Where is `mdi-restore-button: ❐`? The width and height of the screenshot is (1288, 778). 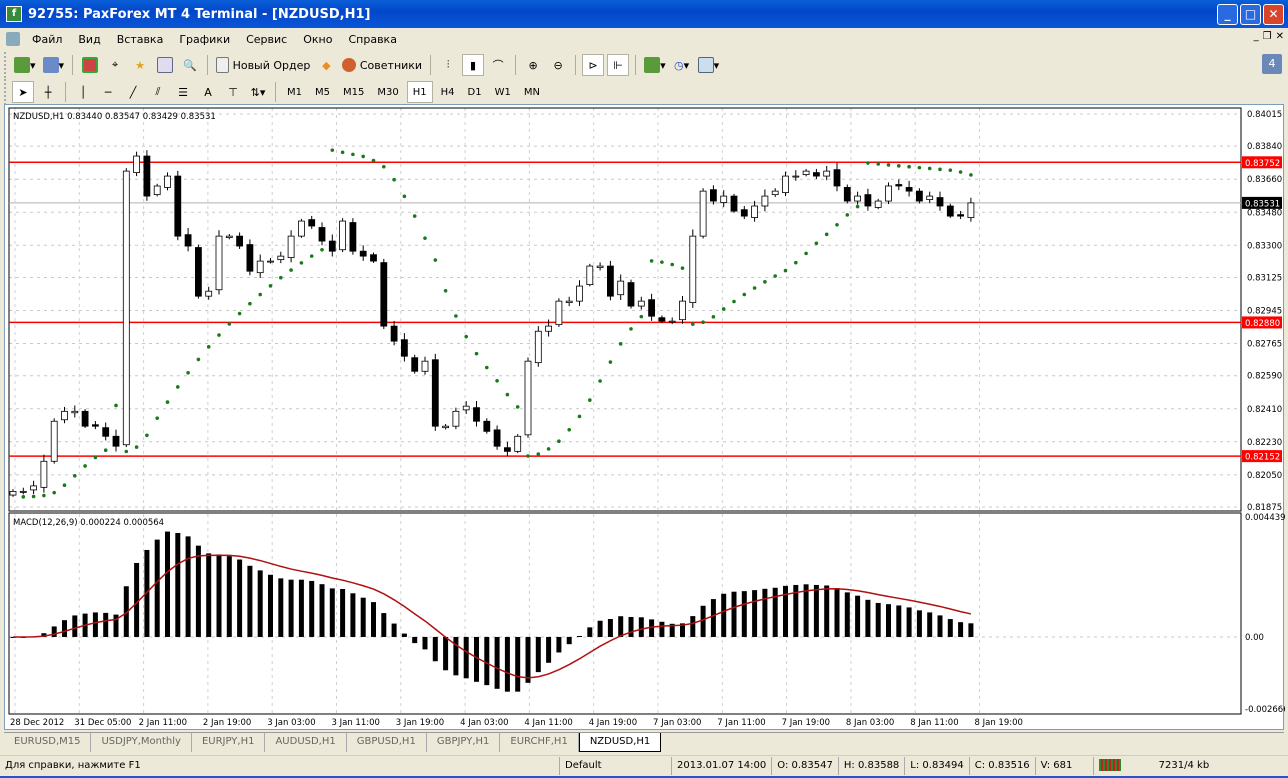
mdi-restore-button: ❐ is located at coordinates (1267, 36).